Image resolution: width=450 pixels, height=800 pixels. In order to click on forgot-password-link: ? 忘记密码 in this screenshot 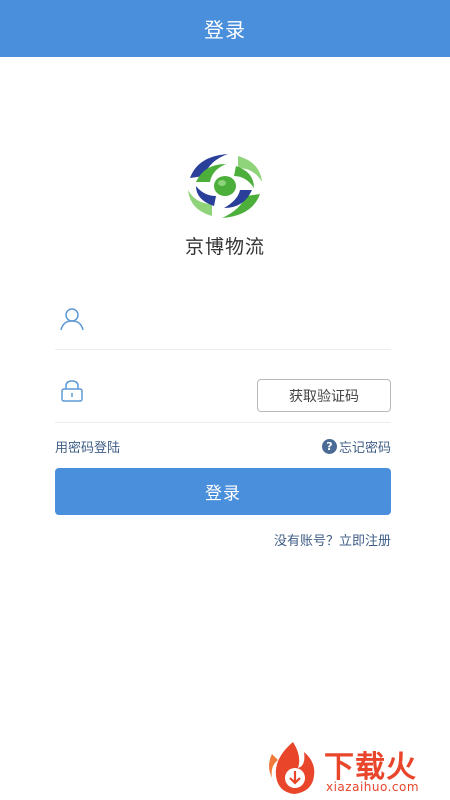, I will do `click(356, 446)`.